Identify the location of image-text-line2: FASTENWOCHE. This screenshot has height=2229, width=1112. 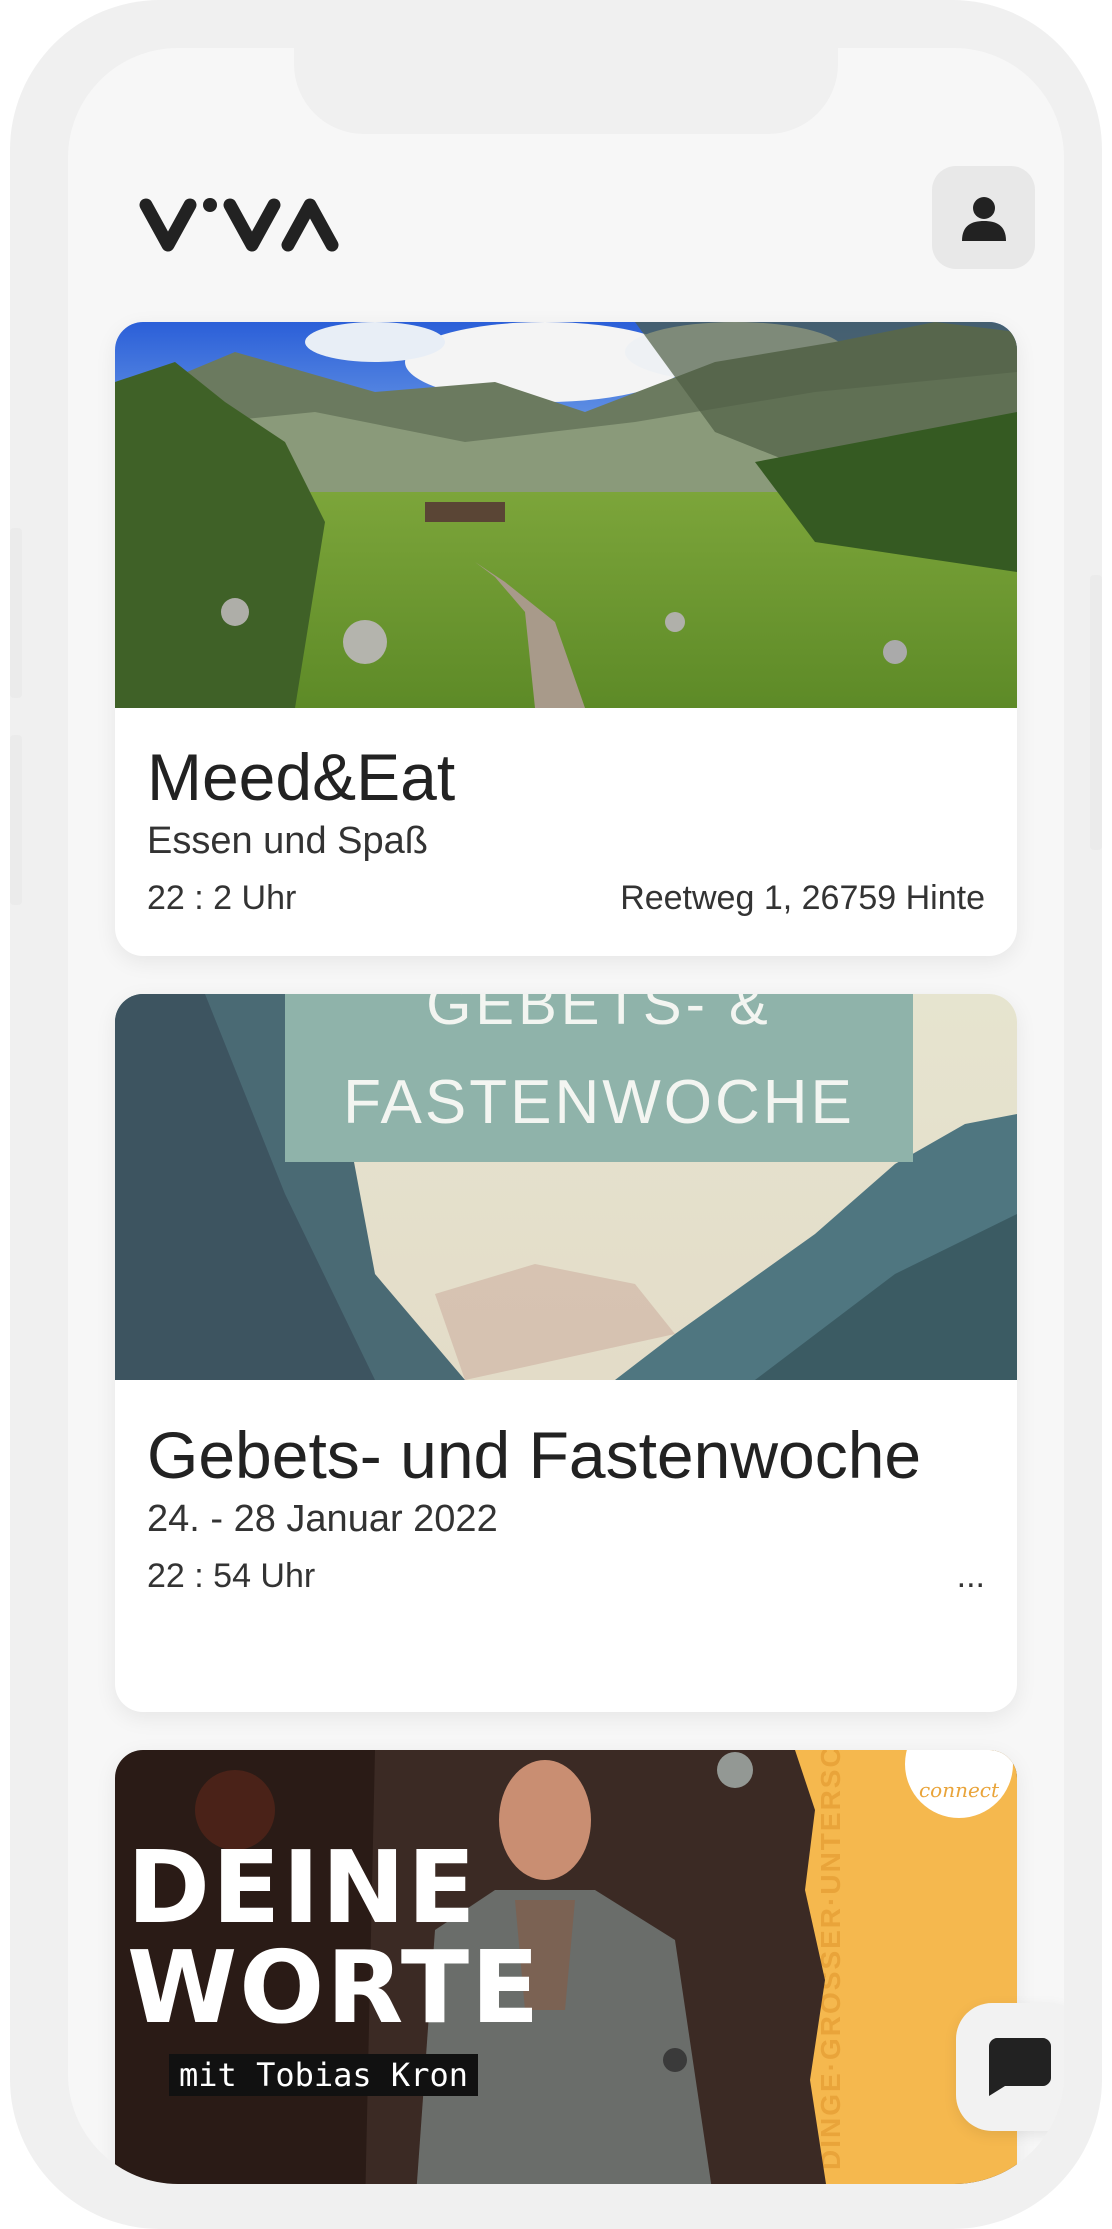
(599, 1102).